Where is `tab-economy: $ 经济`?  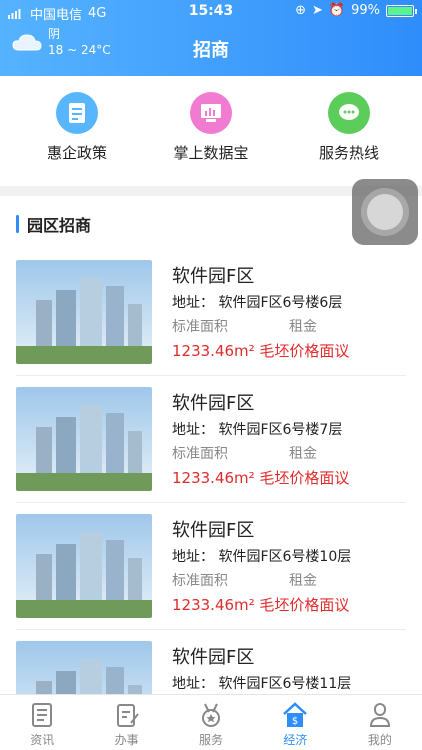
tab-economy: $ 经济 is located at coordinates (295, 722).